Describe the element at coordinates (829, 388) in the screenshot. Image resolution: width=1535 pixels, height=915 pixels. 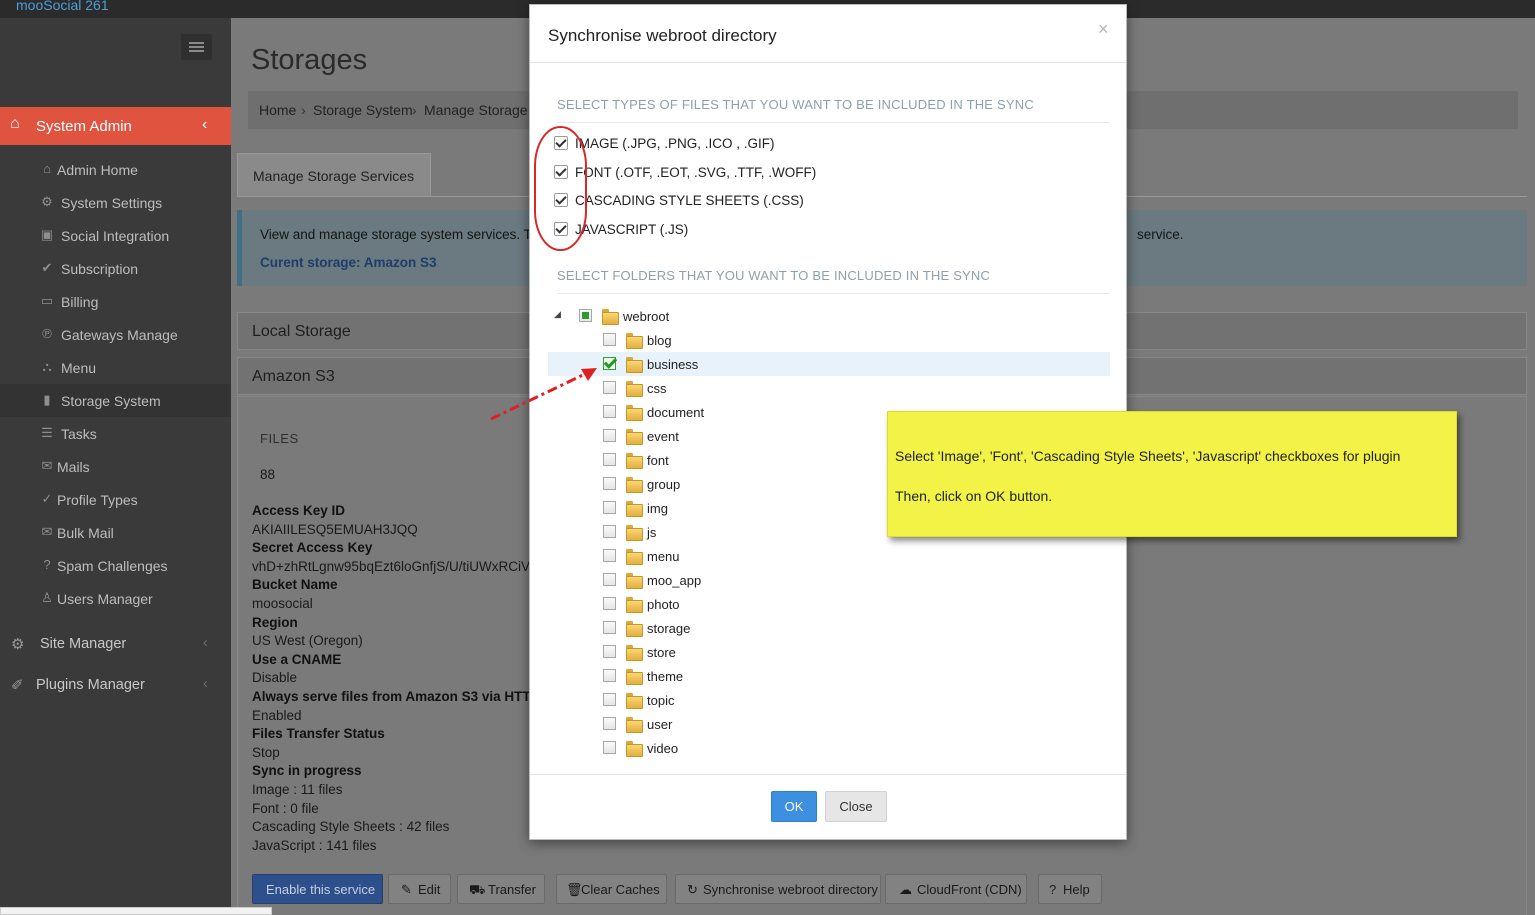
I see `tree-node-css: css` at that location.